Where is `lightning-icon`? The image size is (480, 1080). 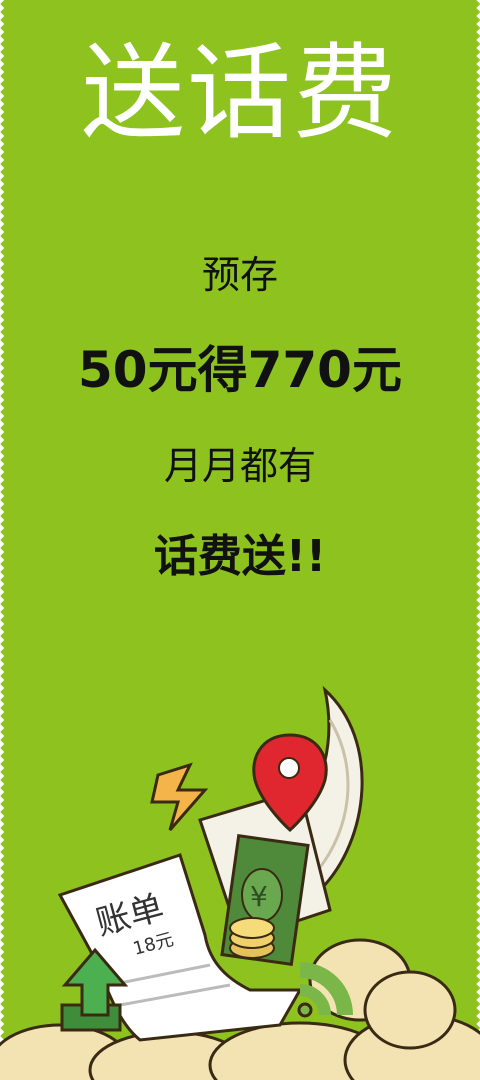
lightning-icon is located at coordinates (179, 796).